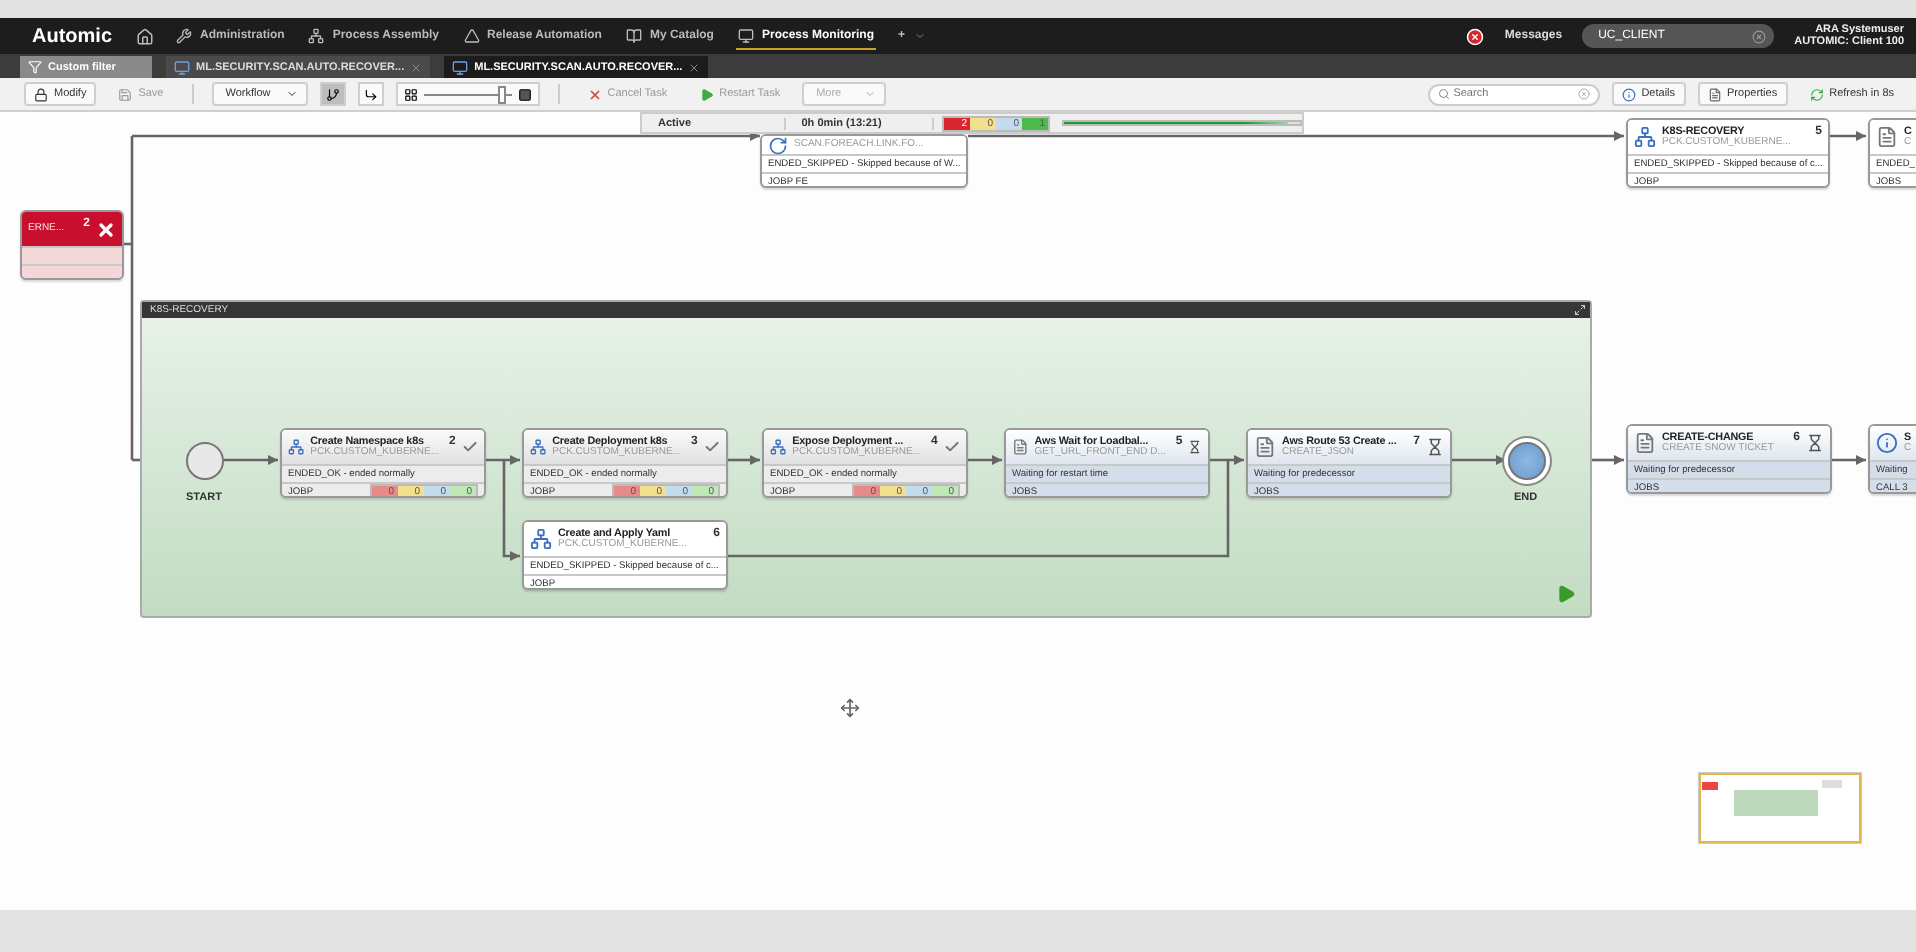  What do you see at coordinates (524, 94) in the screenshot?
I see `square-icon` at bounding box center [524, 94].